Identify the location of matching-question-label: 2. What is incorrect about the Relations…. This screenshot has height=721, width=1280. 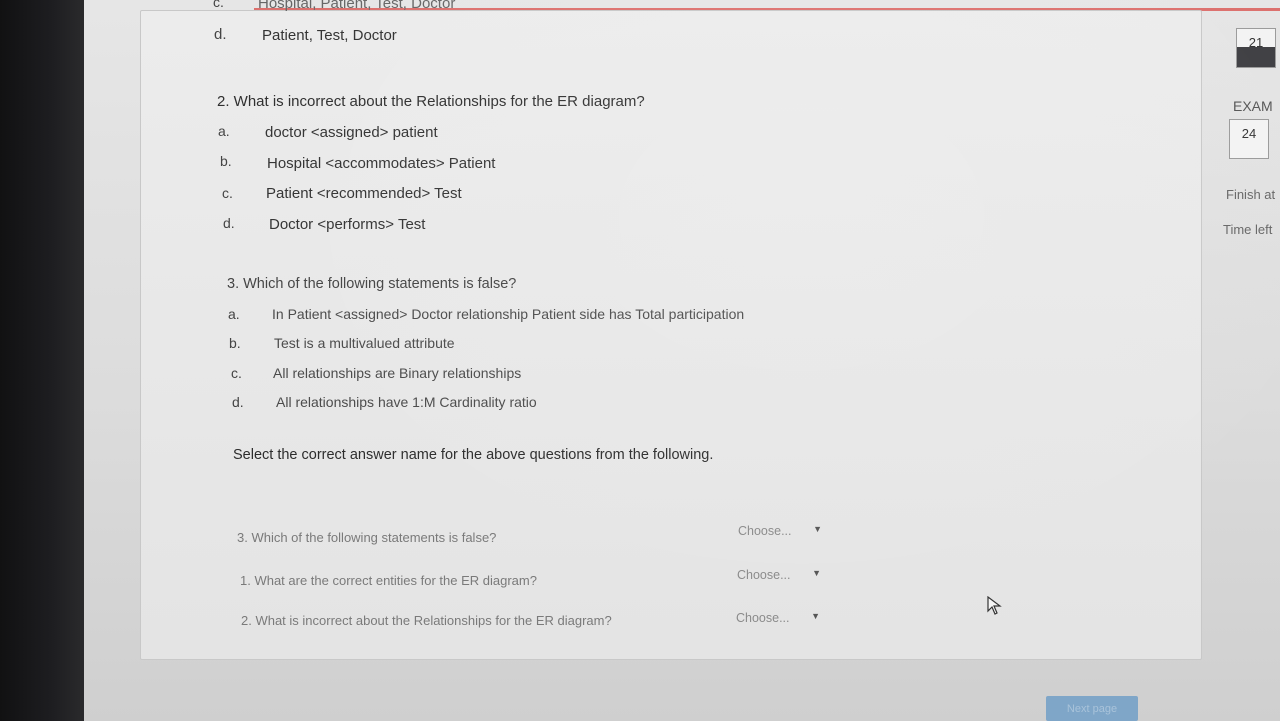
(426, 620).